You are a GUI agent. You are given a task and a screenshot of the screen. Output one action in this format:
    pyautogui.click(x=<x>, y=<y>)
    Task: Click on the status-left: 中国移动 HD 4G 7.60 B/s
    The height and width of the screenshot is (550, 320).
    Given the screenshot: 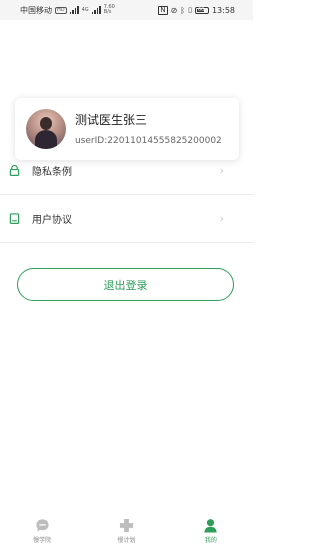 What is the action you would take?
    pyautogui.click(x=67, y=10)
    